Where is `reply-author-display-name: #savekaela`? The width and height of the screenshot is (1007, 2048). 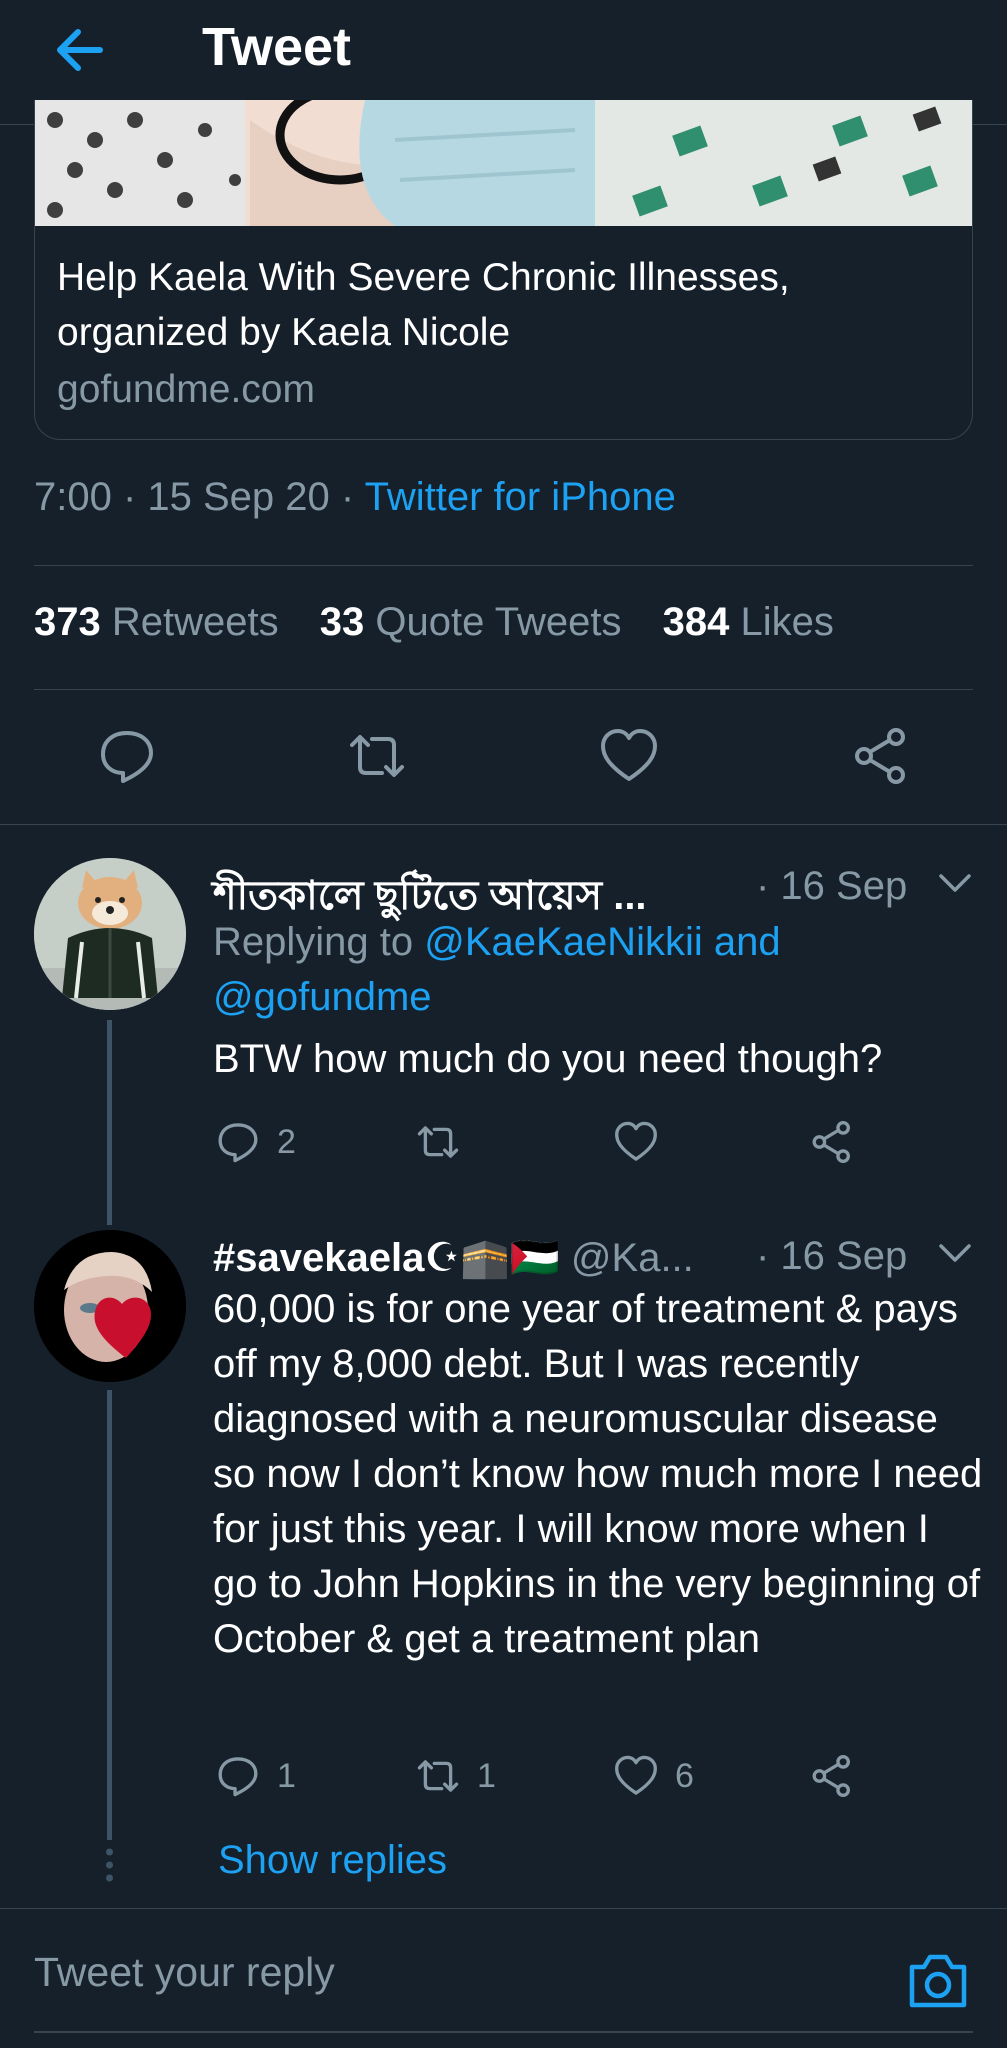
reply-author-display-name: #savekaela is located at coordinates (319, 1258).